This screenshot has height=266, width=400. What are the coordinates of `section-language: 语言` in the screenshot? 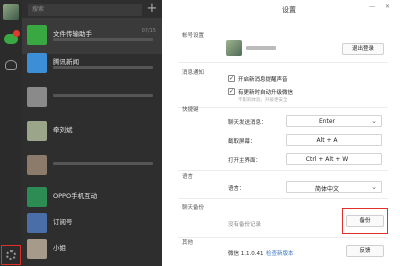 It's located at (188, 177).